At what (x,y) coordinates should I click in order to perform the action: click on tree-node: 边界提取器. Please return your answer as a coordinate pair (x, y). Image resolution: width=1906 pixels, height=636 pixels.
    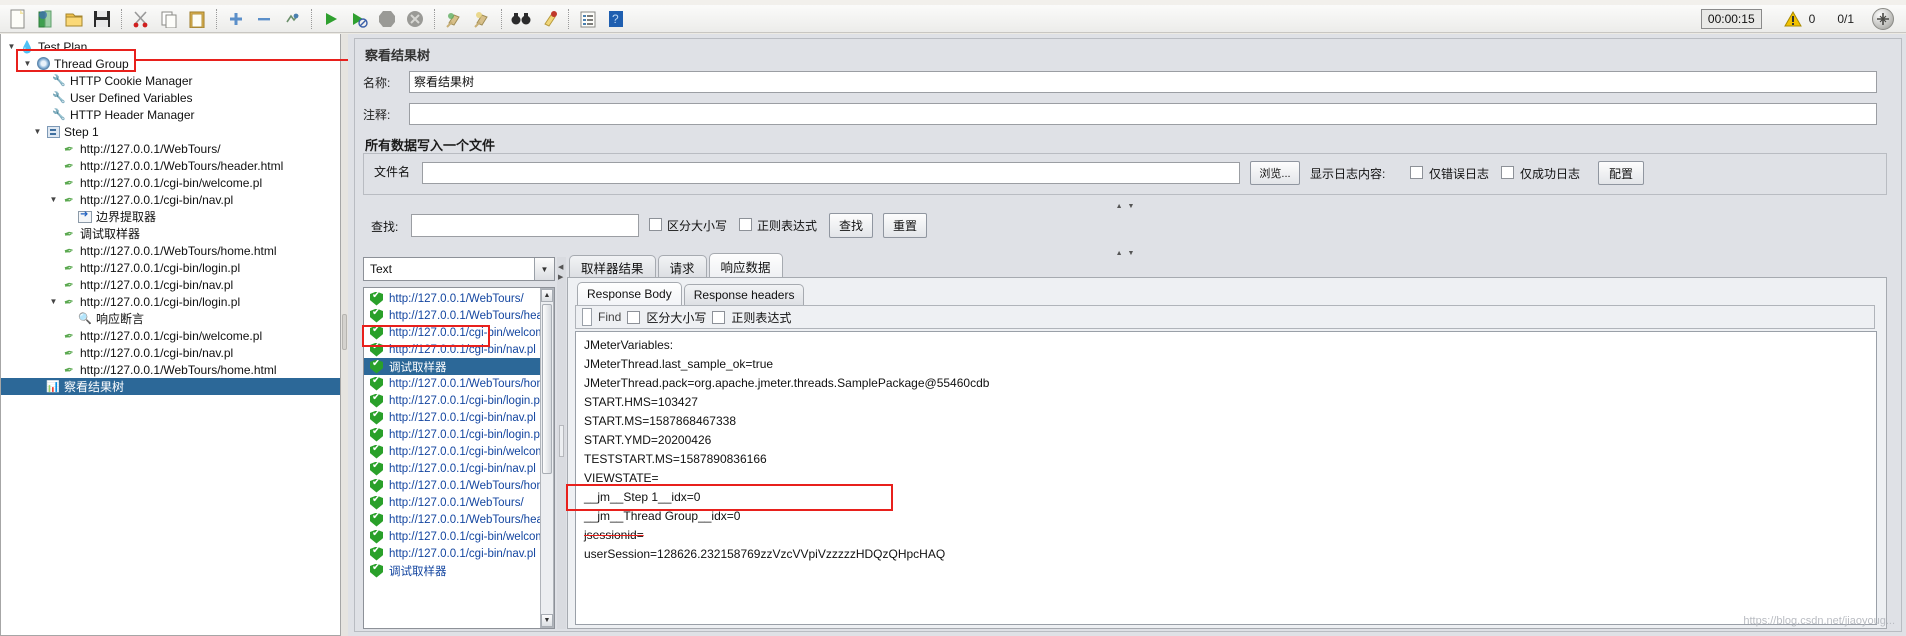
    Looking at the image, I should click on (170, 216).